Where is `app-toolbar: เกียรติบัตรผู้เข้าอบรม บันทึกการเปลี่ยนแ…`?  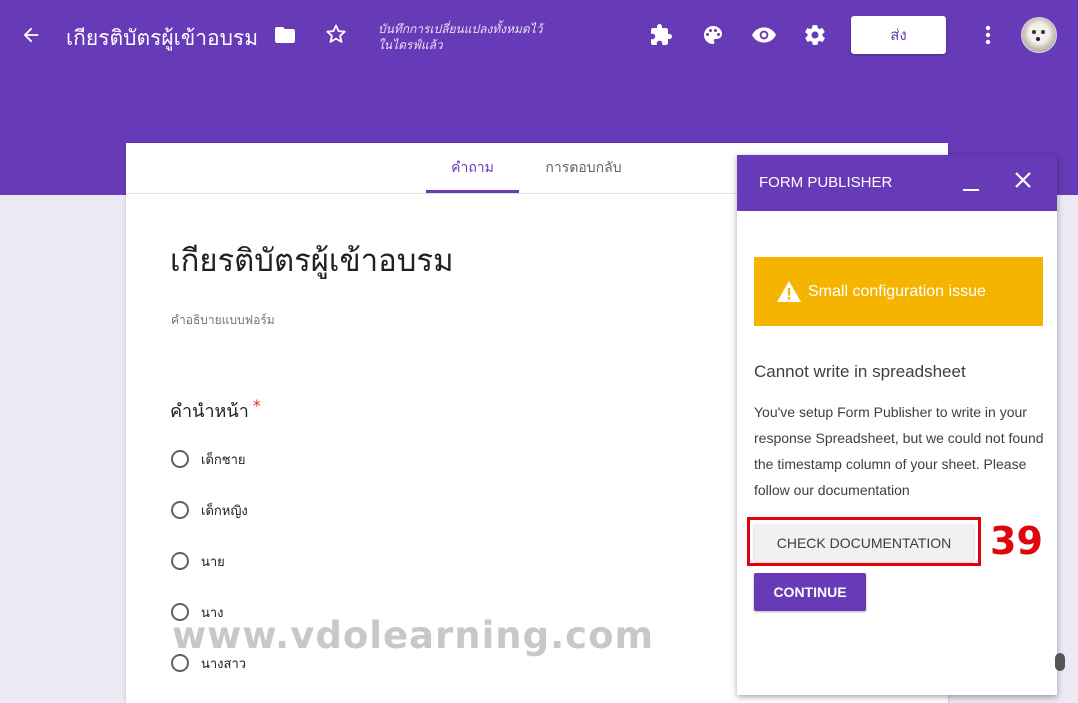 app-toolbar: เกียรติบัตรผู้เข้าอบรม บันทึกการเปลี่ยนแ… is located at coordinates (539, 36).